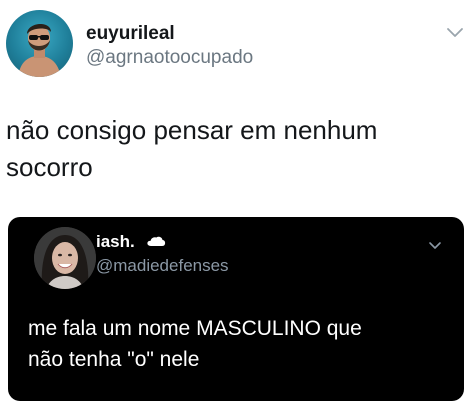  Describe the element at coordinates (195, 328) in the screenshot. I see `quoted-tweet-text-line: me fala um nome MASCULINO que` at that location.